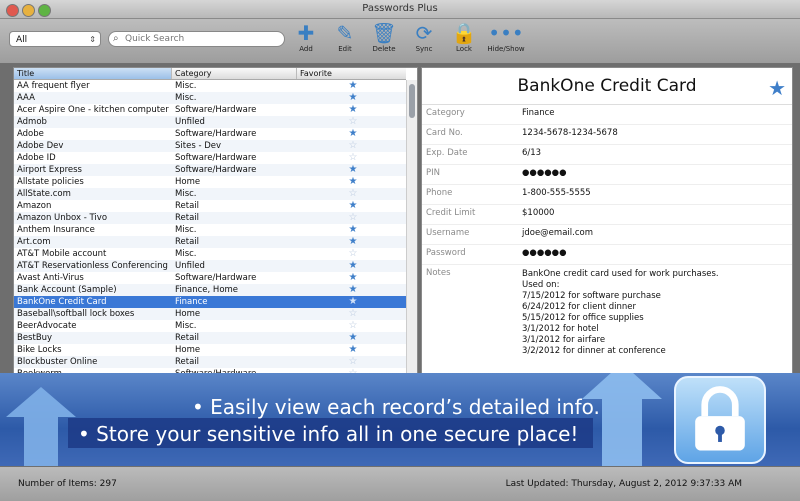  I want to click on table-row: Anthem Insurance Misc. ★, so click(210, 230).